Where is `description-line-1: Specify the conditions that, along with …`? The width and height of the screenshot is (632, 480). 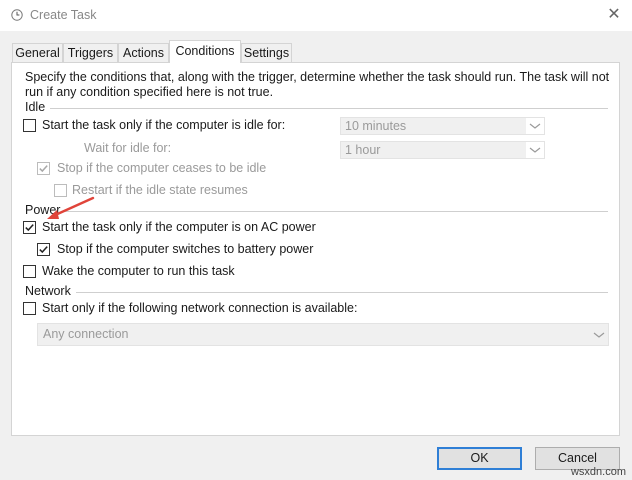
description-line-1: Specify the conditions that, along with … is located at coordinates (317, 77).